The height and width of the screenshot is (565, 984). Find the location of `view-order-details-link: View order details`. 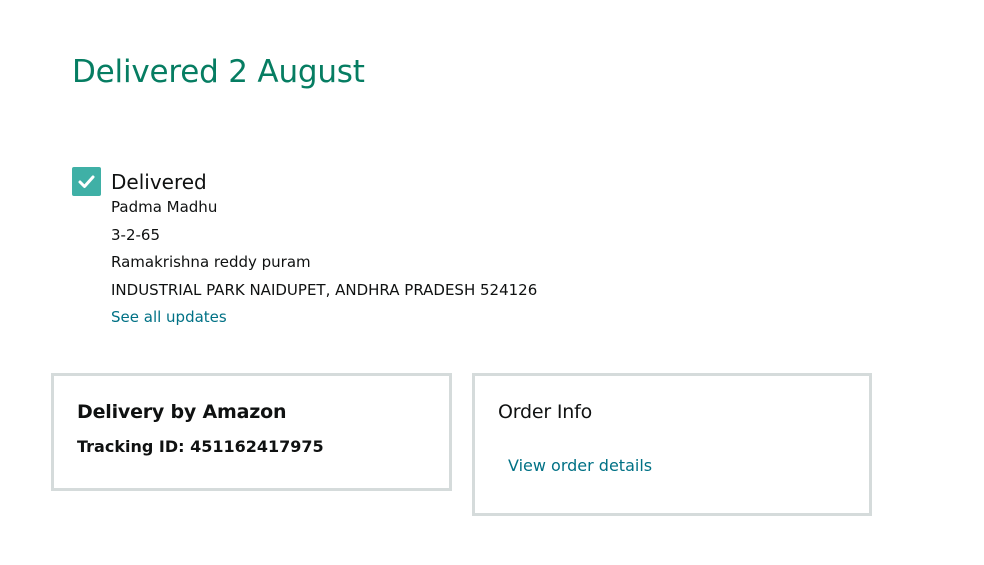

view-order-details-link: View order details is located at coordinates (580, 465).